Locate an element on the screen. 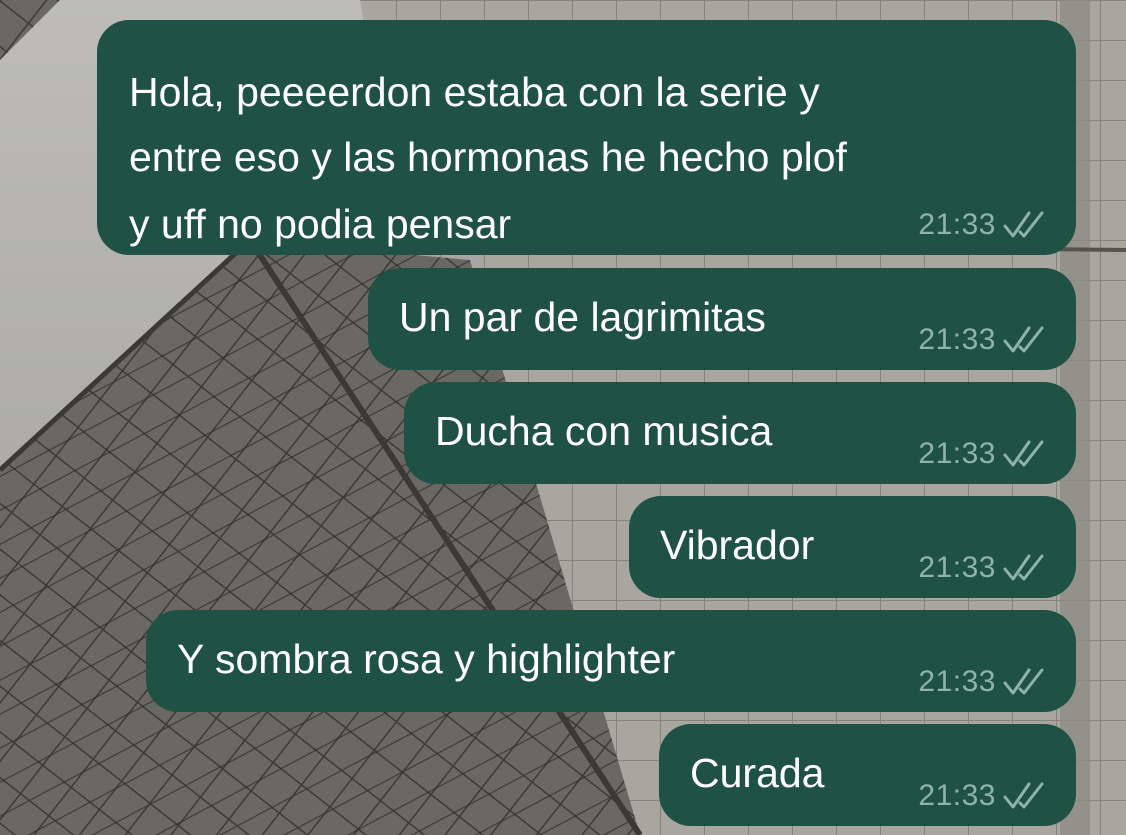 The image size is (1126, 835). message-text-line: Curada is located at coordinates (757, 773).